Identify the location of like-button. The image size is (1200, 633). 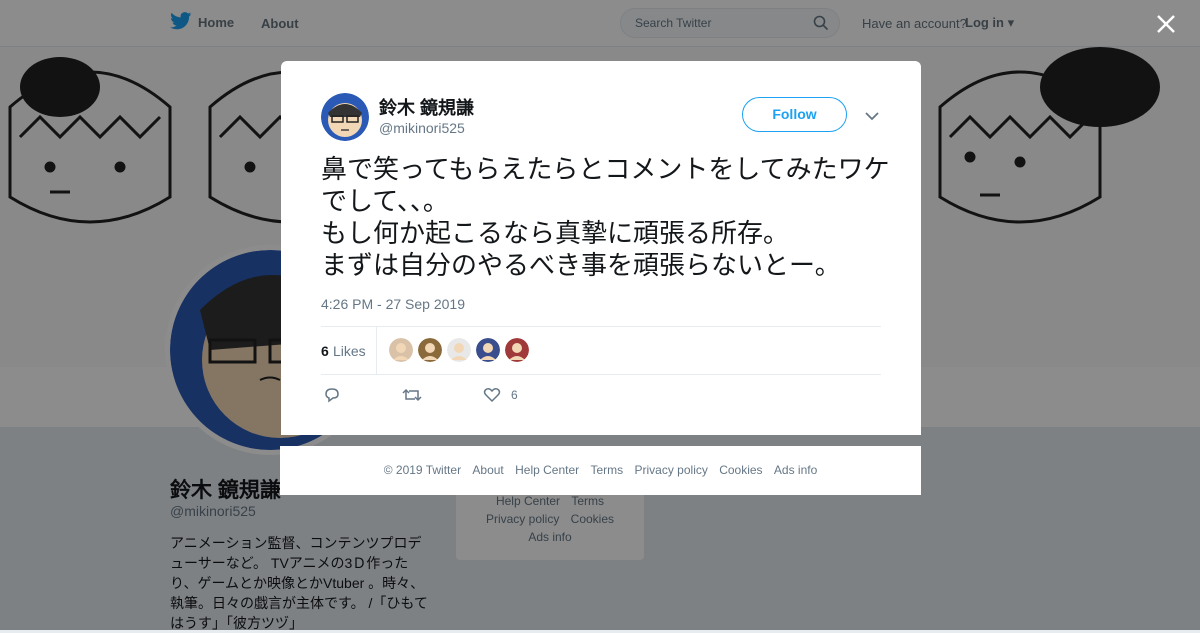
(492, 397).